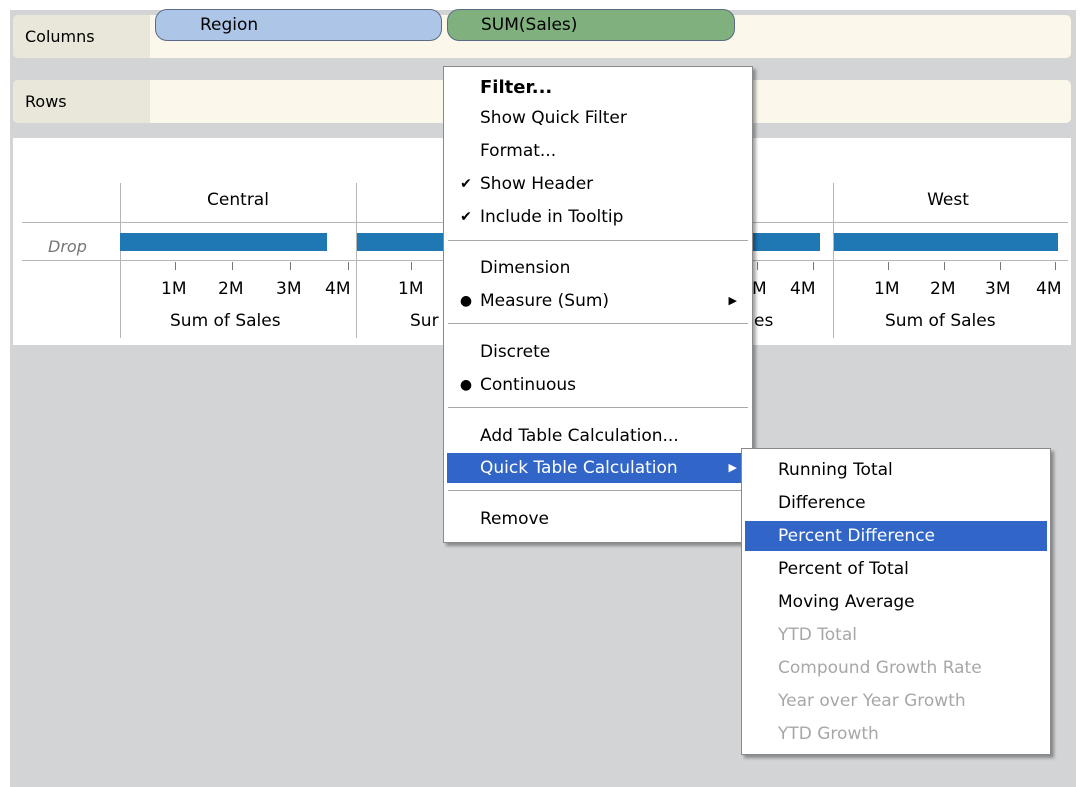 Image resolution: width=1089 pixels, height=787 pixels. I want to click on submenu-item-percent-difference: Percent Difference, so click(896, 536).